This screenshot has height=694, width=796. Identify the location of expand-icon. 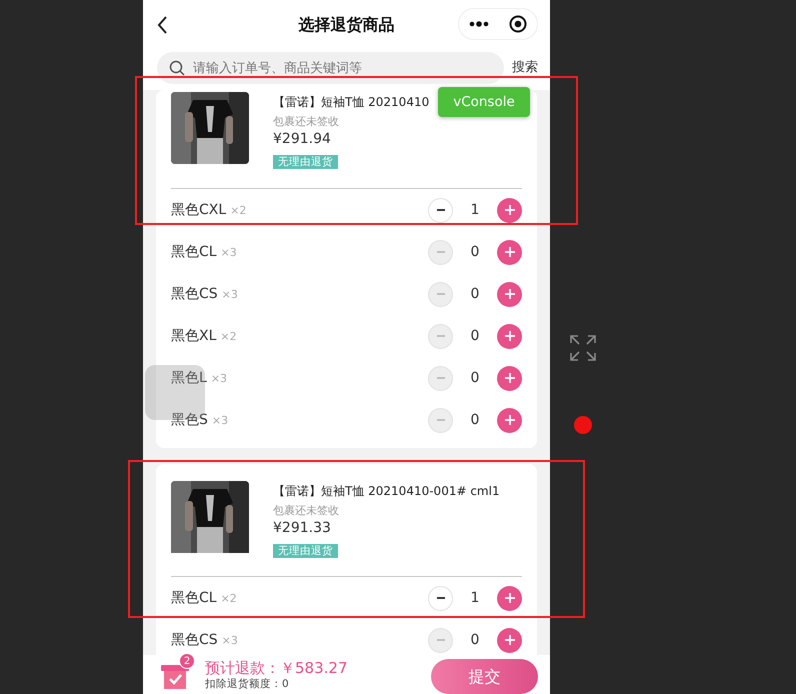
(583, 348).